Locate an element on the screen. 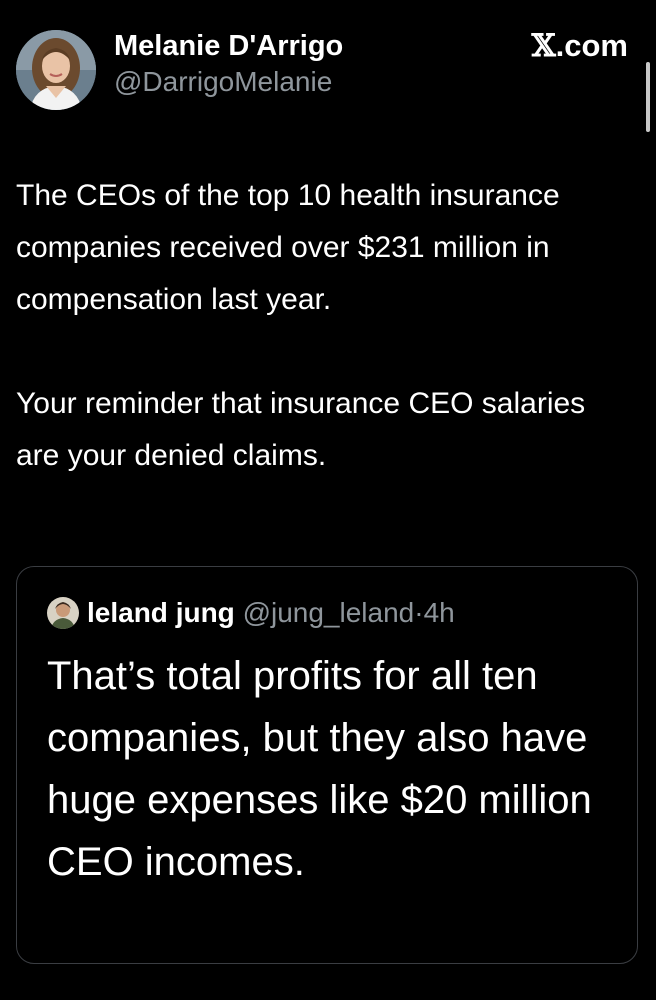 The image size is (656, 1000). author-avatar is located at coordinates (56, 70).